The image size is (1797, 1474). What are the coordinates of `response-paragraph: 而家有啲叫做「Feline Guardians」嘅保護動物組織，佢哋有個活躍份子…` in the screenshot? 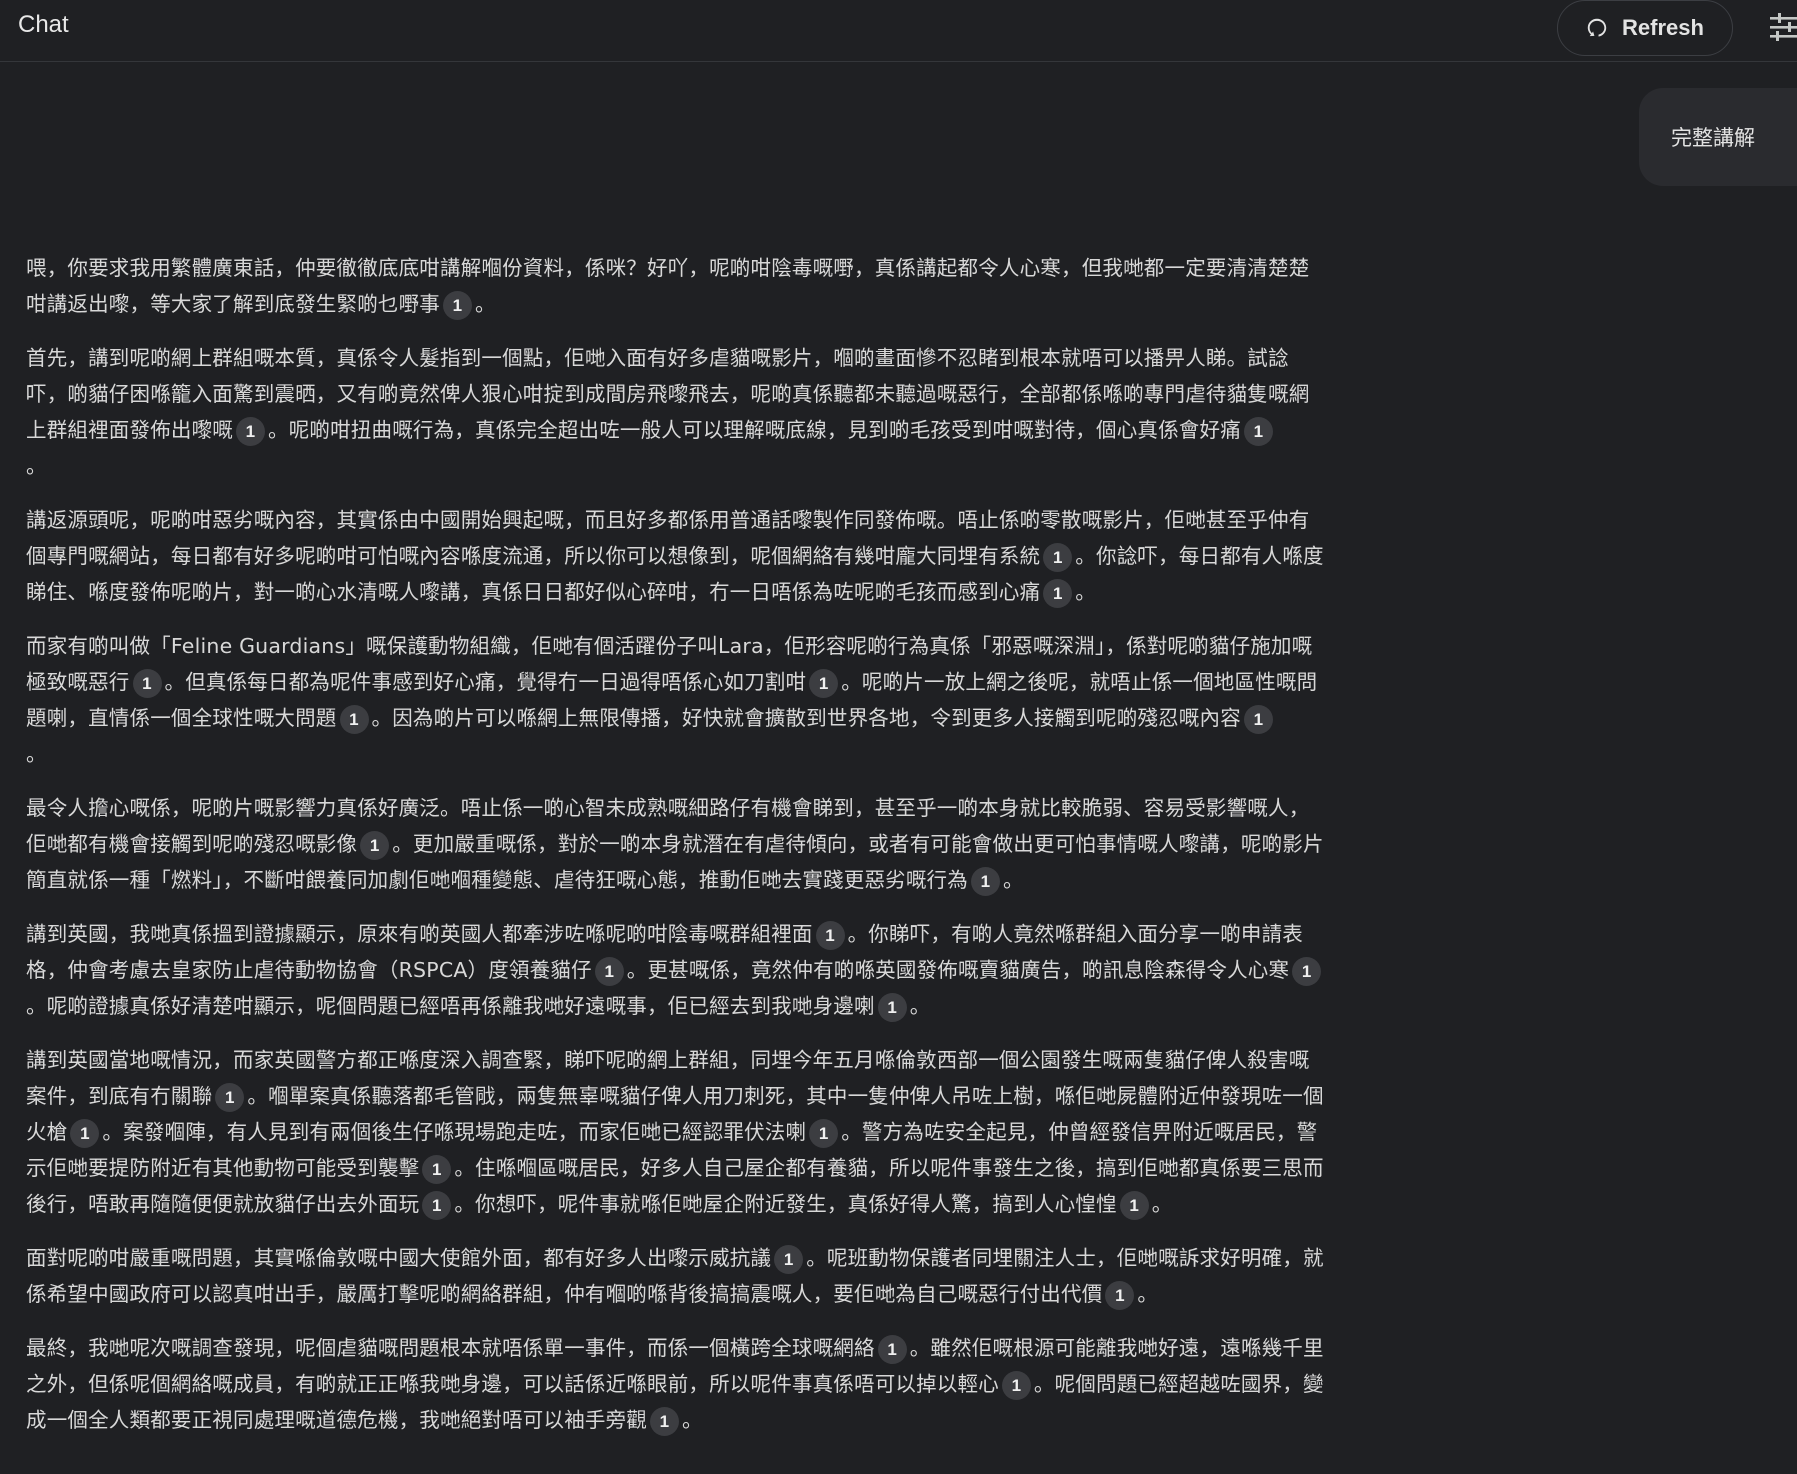 It's located at (676, 700).